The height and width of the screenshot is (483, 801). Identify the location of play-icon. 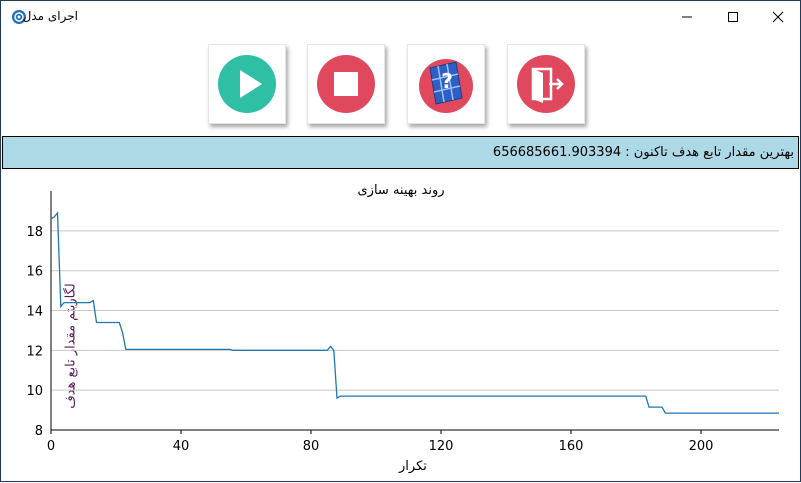
(247, 84).